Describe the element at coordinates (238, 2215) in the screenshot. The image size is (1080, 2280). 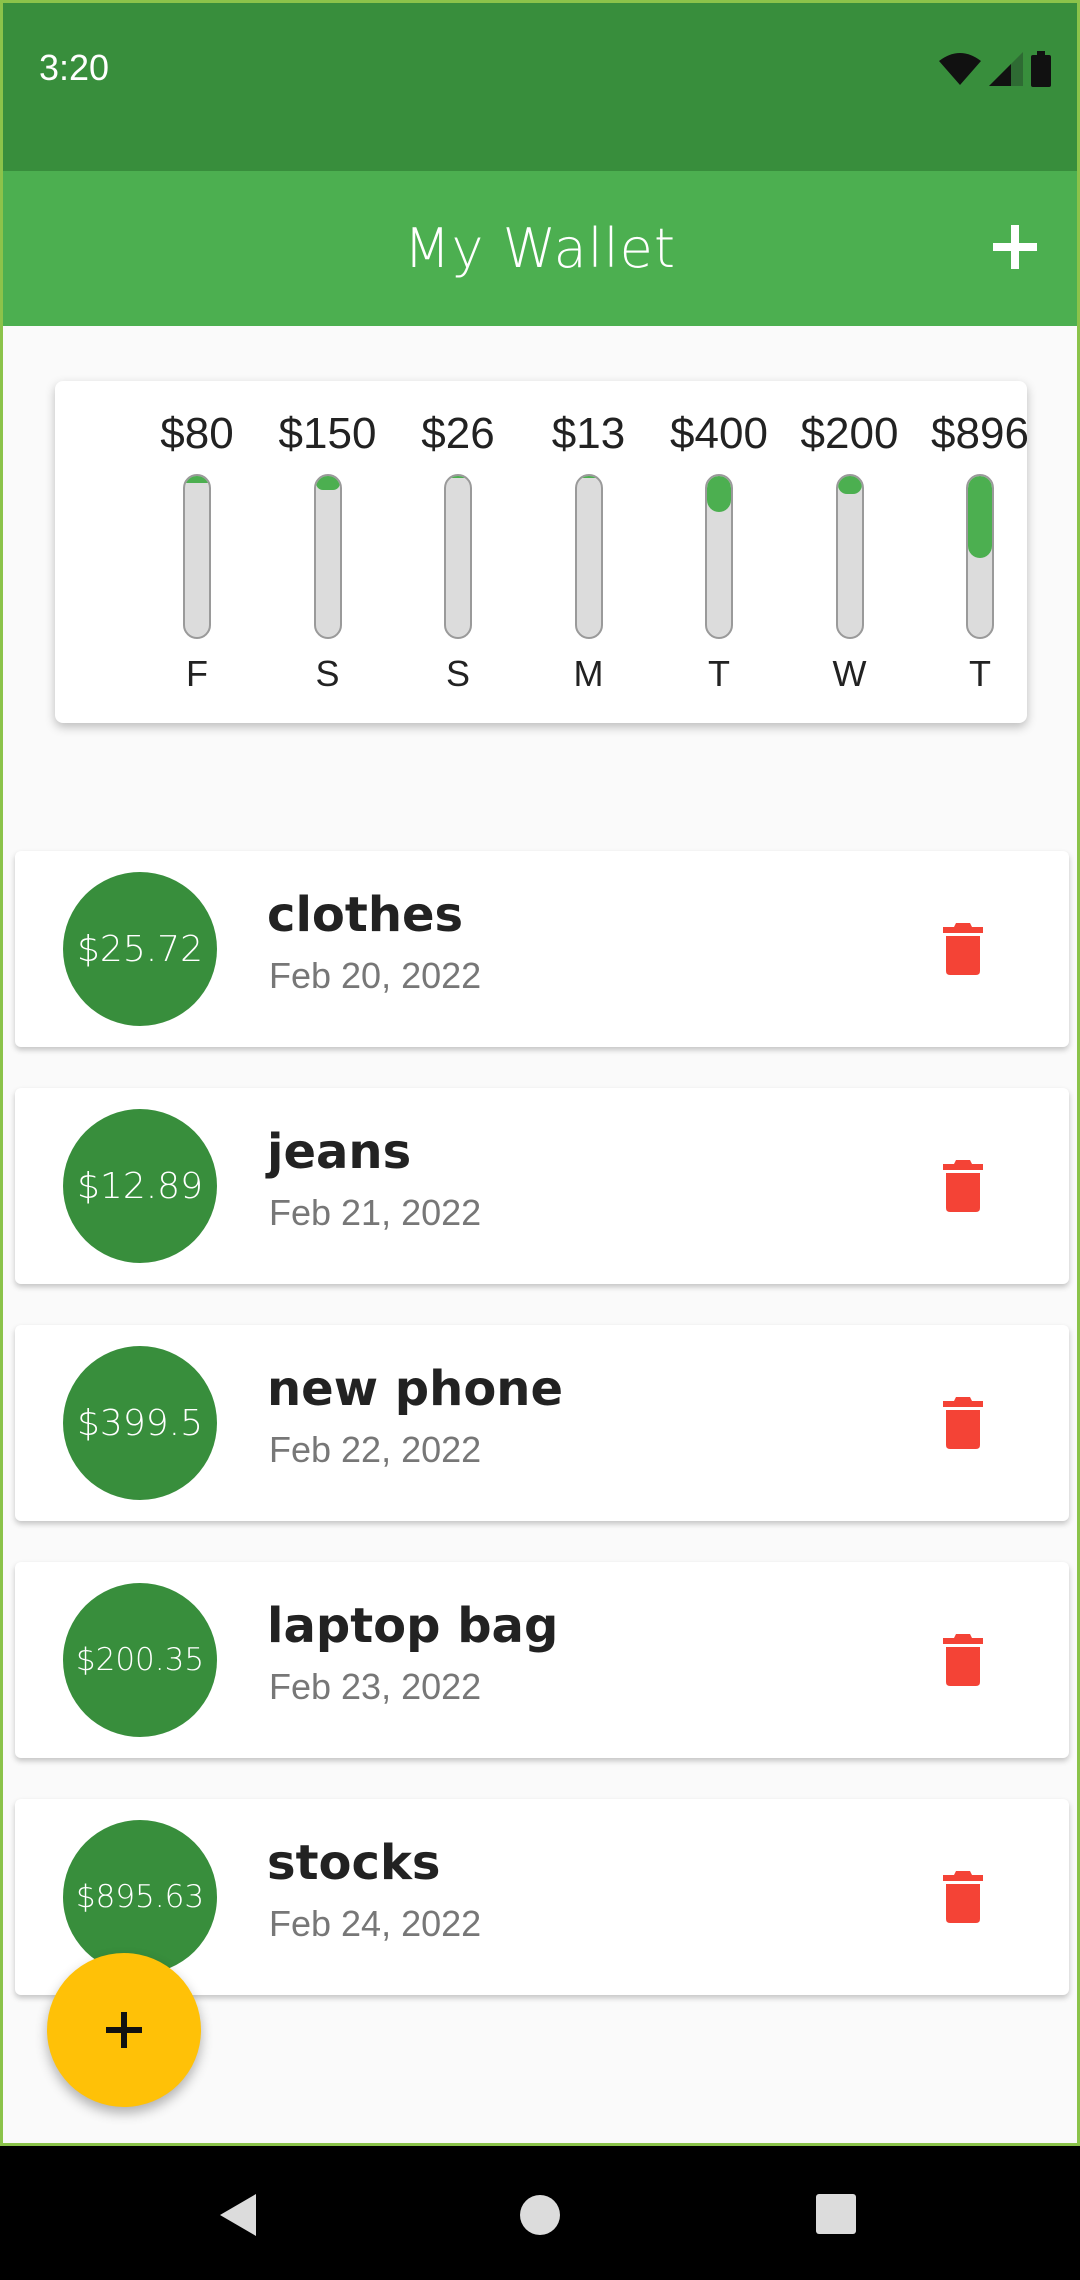
I see `back-icon` at that location.